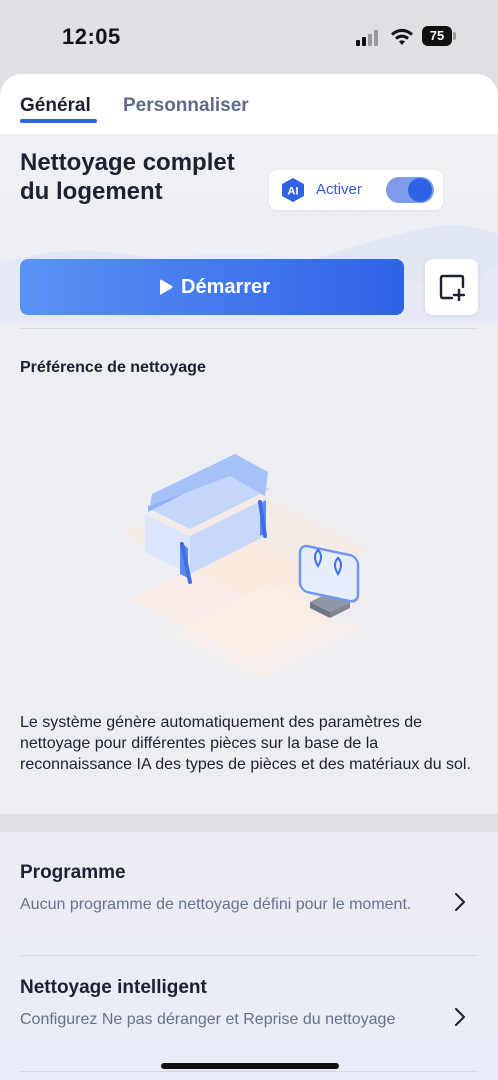 The width and height of the screenshot is (498, 1080). I want to click on ai-toggle-card: AI Activer, so click(356, 190).